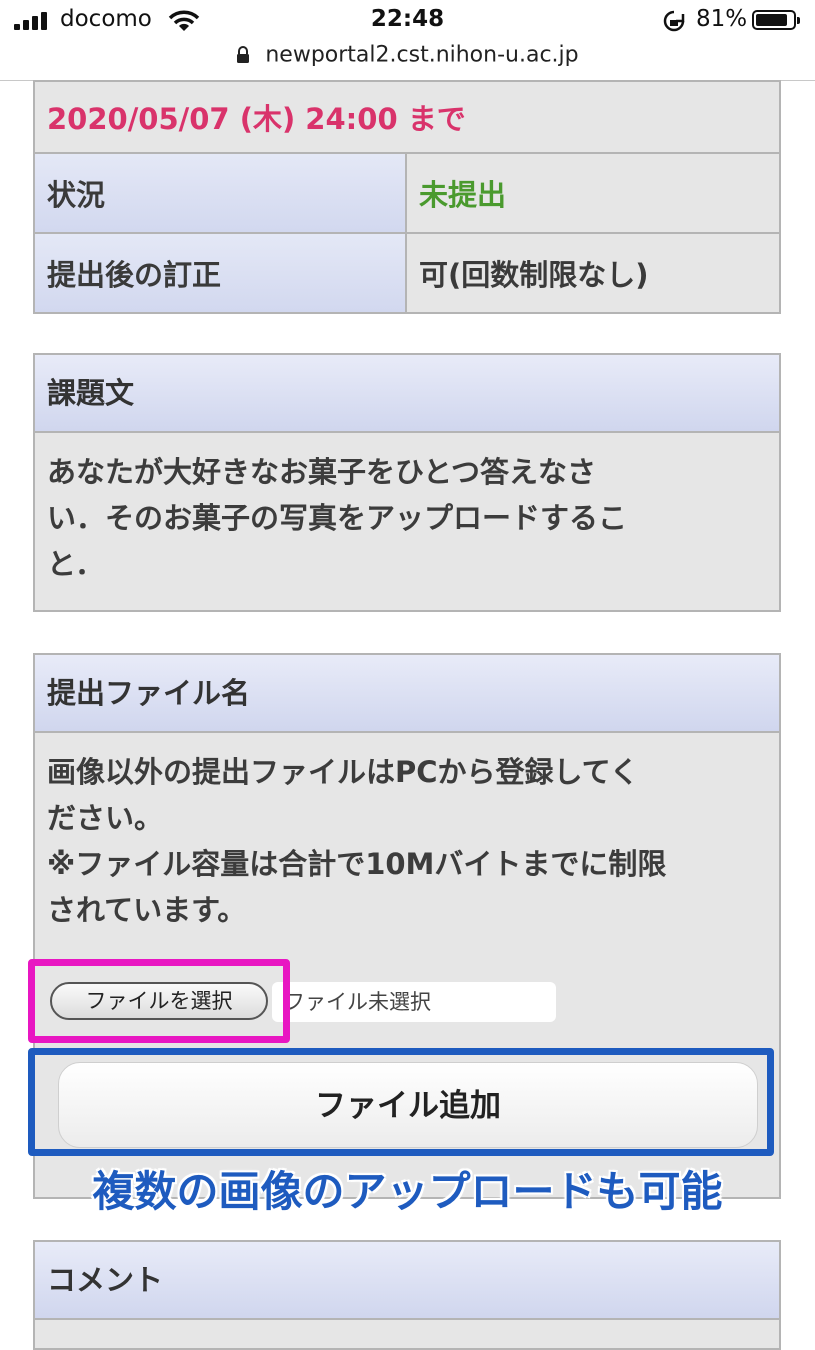 This screenshot has width=815, height=1350. Describe the element at coordinates (221, 273) in the screenshot. I see `correction-label: 提出後の訂正` at that location.